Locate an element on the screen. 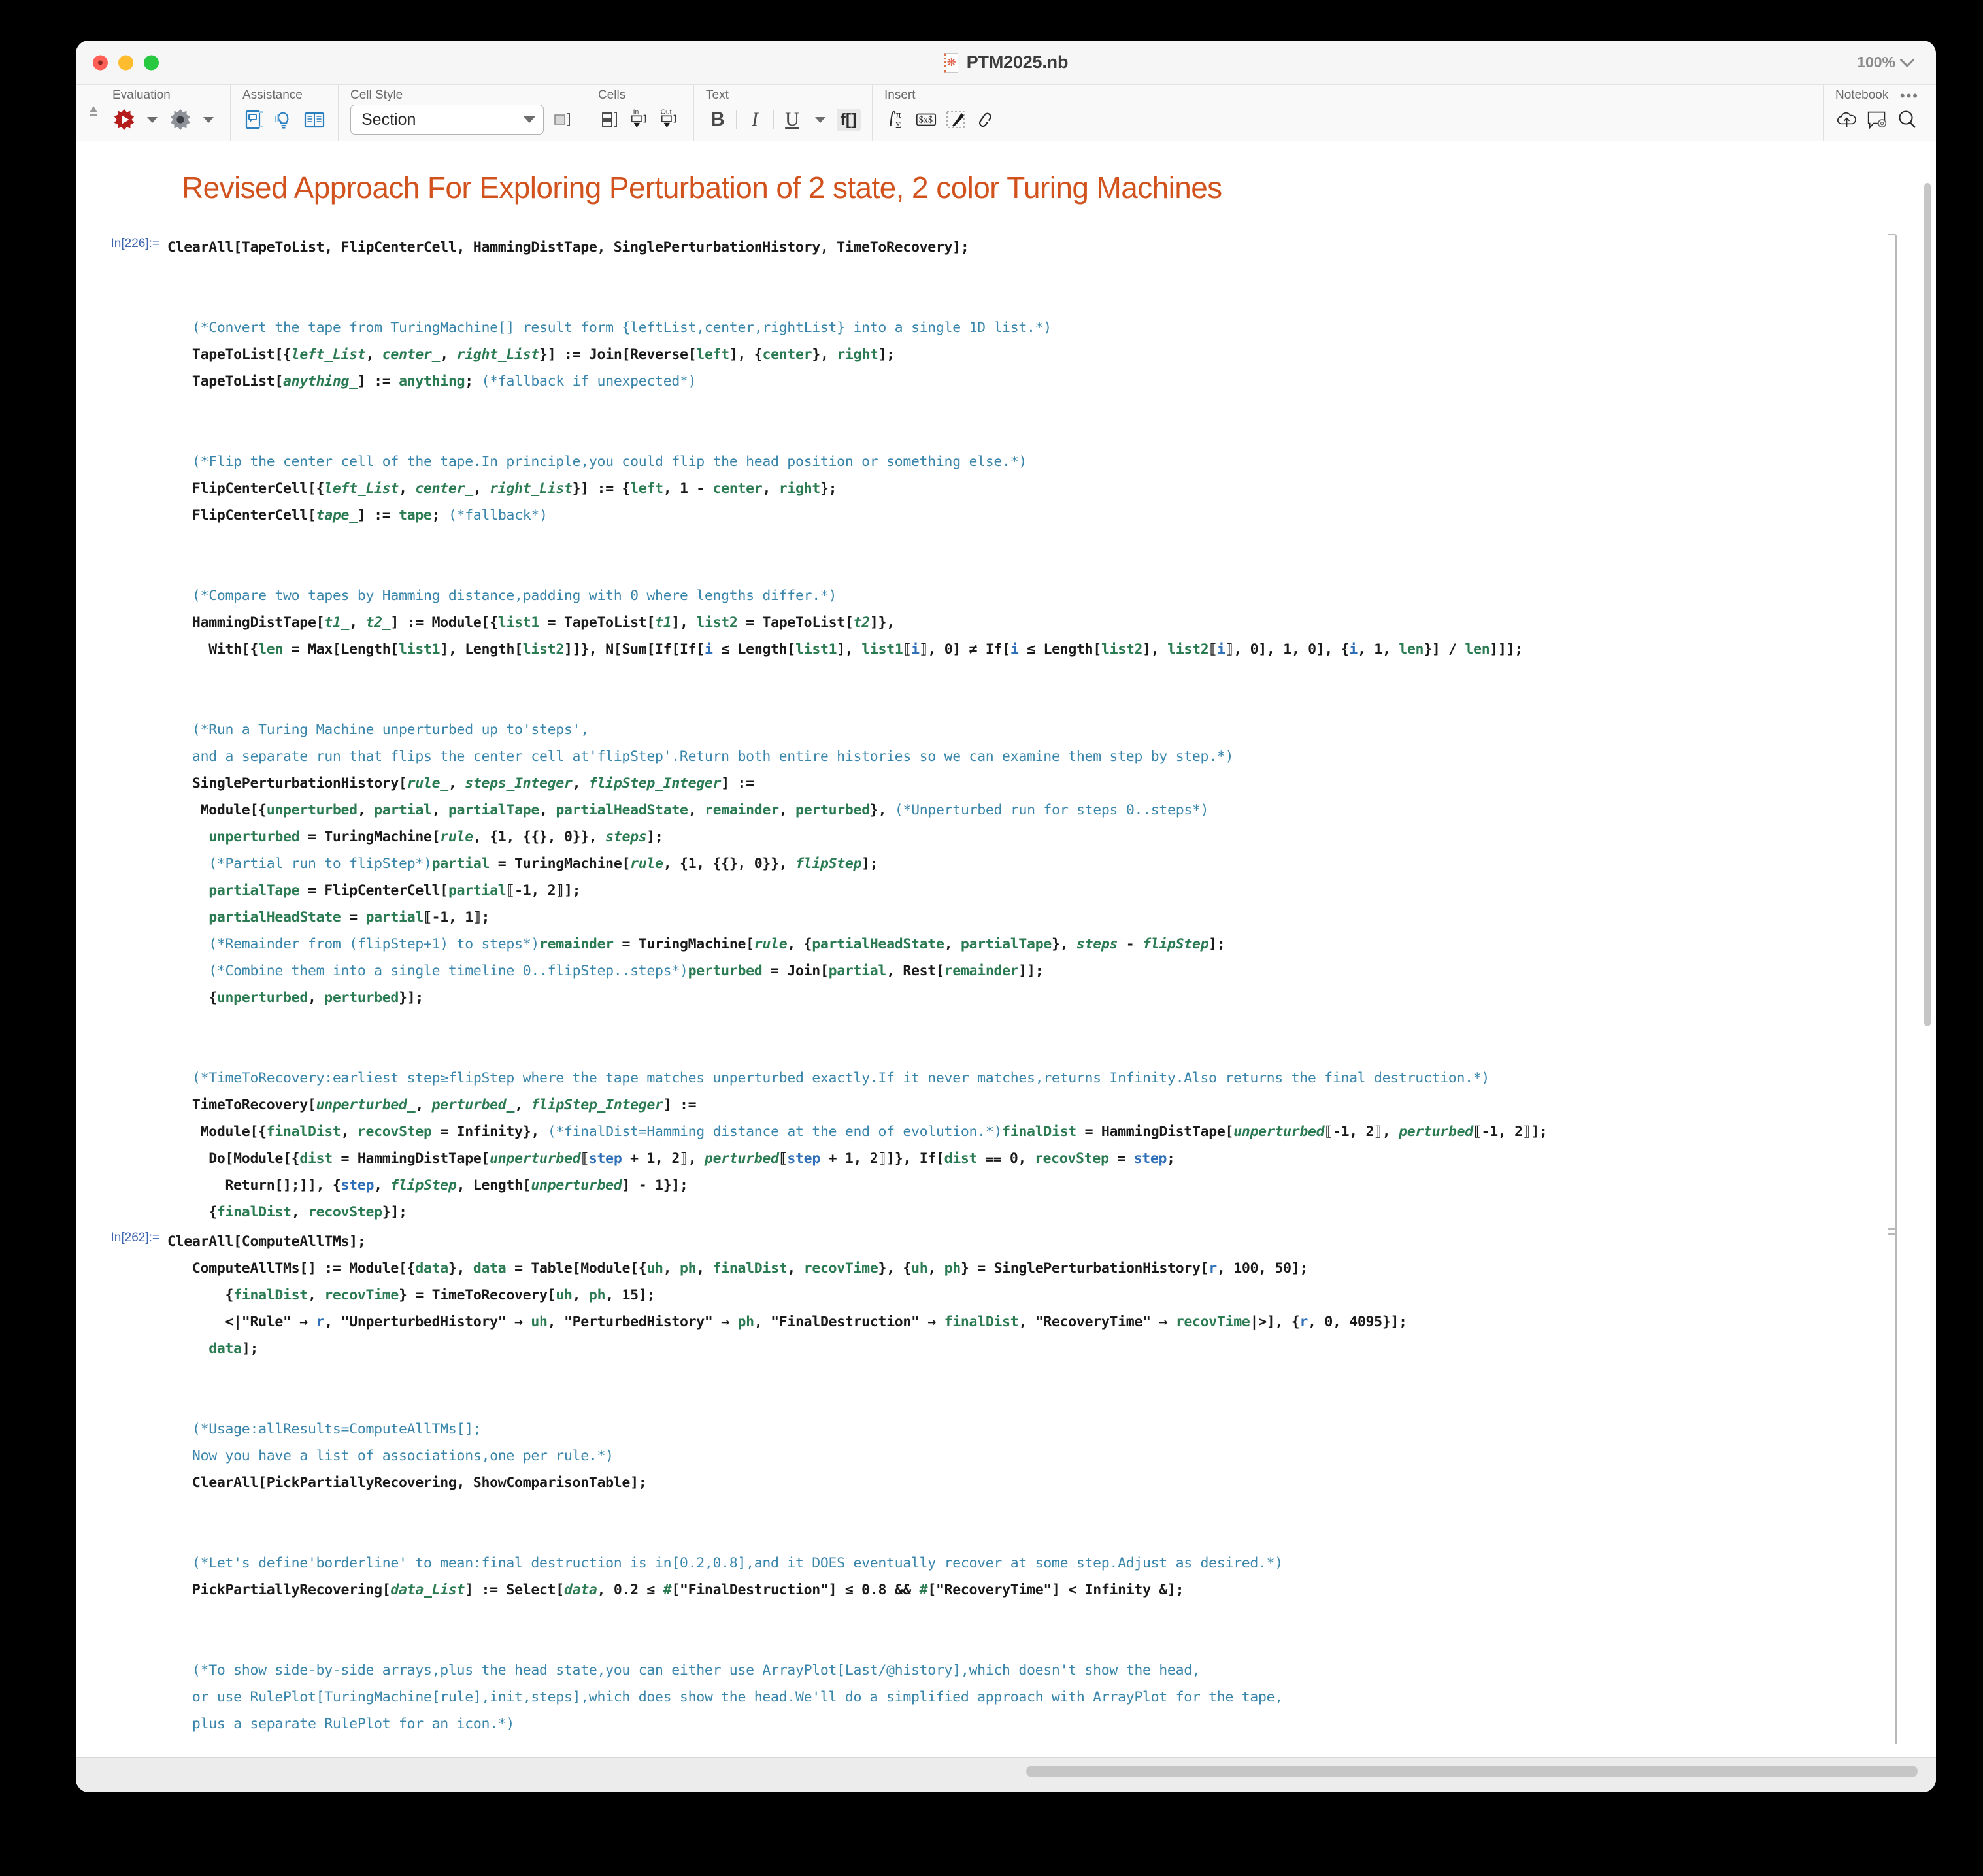  window-title-group: ❋ PTM2025.nb is located at coordinates (1006, 63).